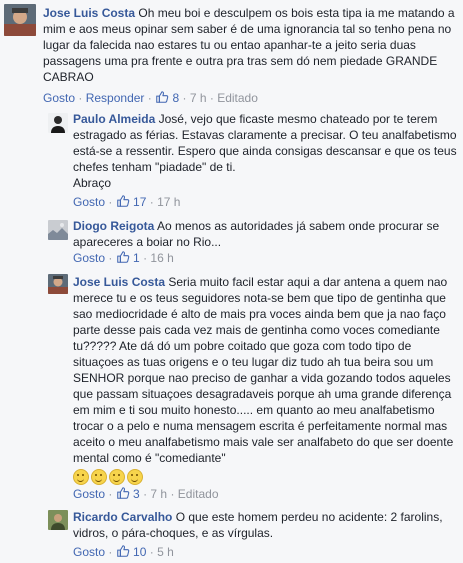 Image resolution: width=463 pixels, height=563 pixels. Describe the element at coordinates (113, 226) in the screenshot. I see `comment-author: Diogo Reigota` at that location.